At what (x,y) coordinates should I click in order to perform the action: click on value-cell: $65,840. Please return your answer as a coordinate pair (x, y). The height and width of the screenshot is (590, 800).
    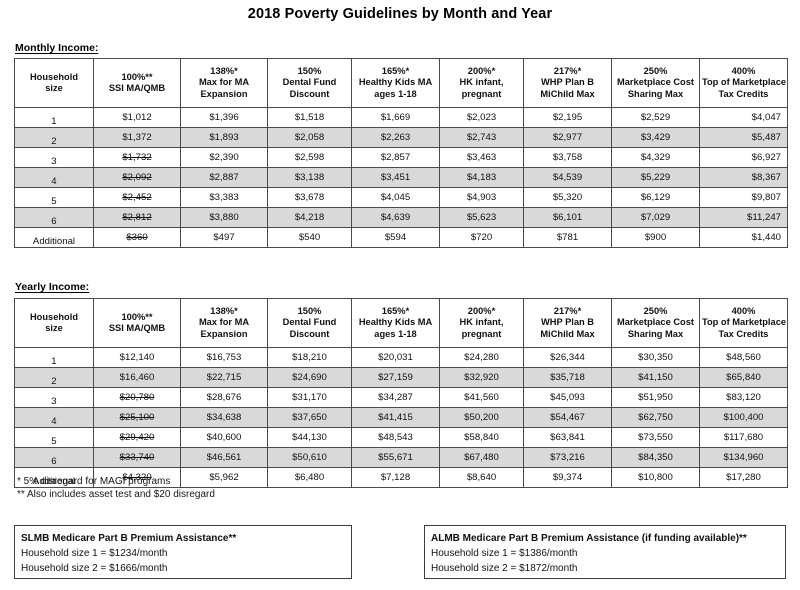
    Looking at the image, I should click on (743, 377).